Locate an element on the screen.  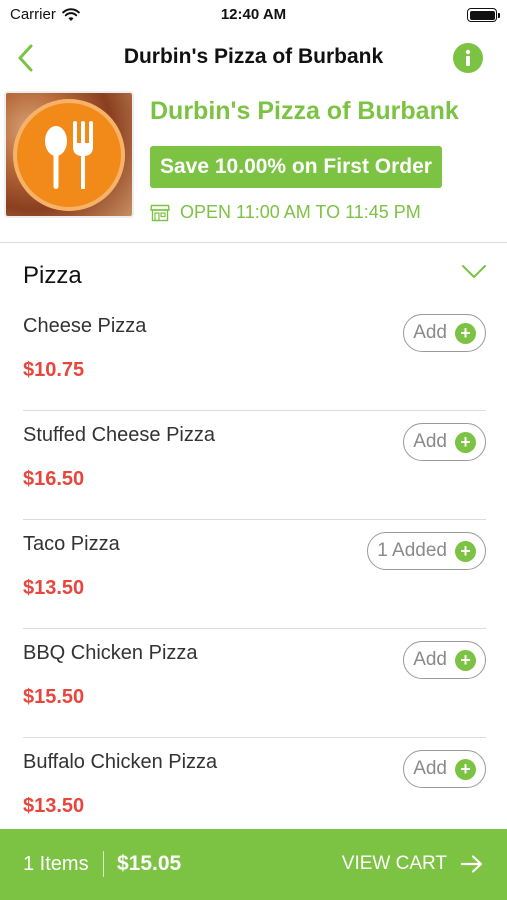
cart-divider is located at coordinates (103, 864).